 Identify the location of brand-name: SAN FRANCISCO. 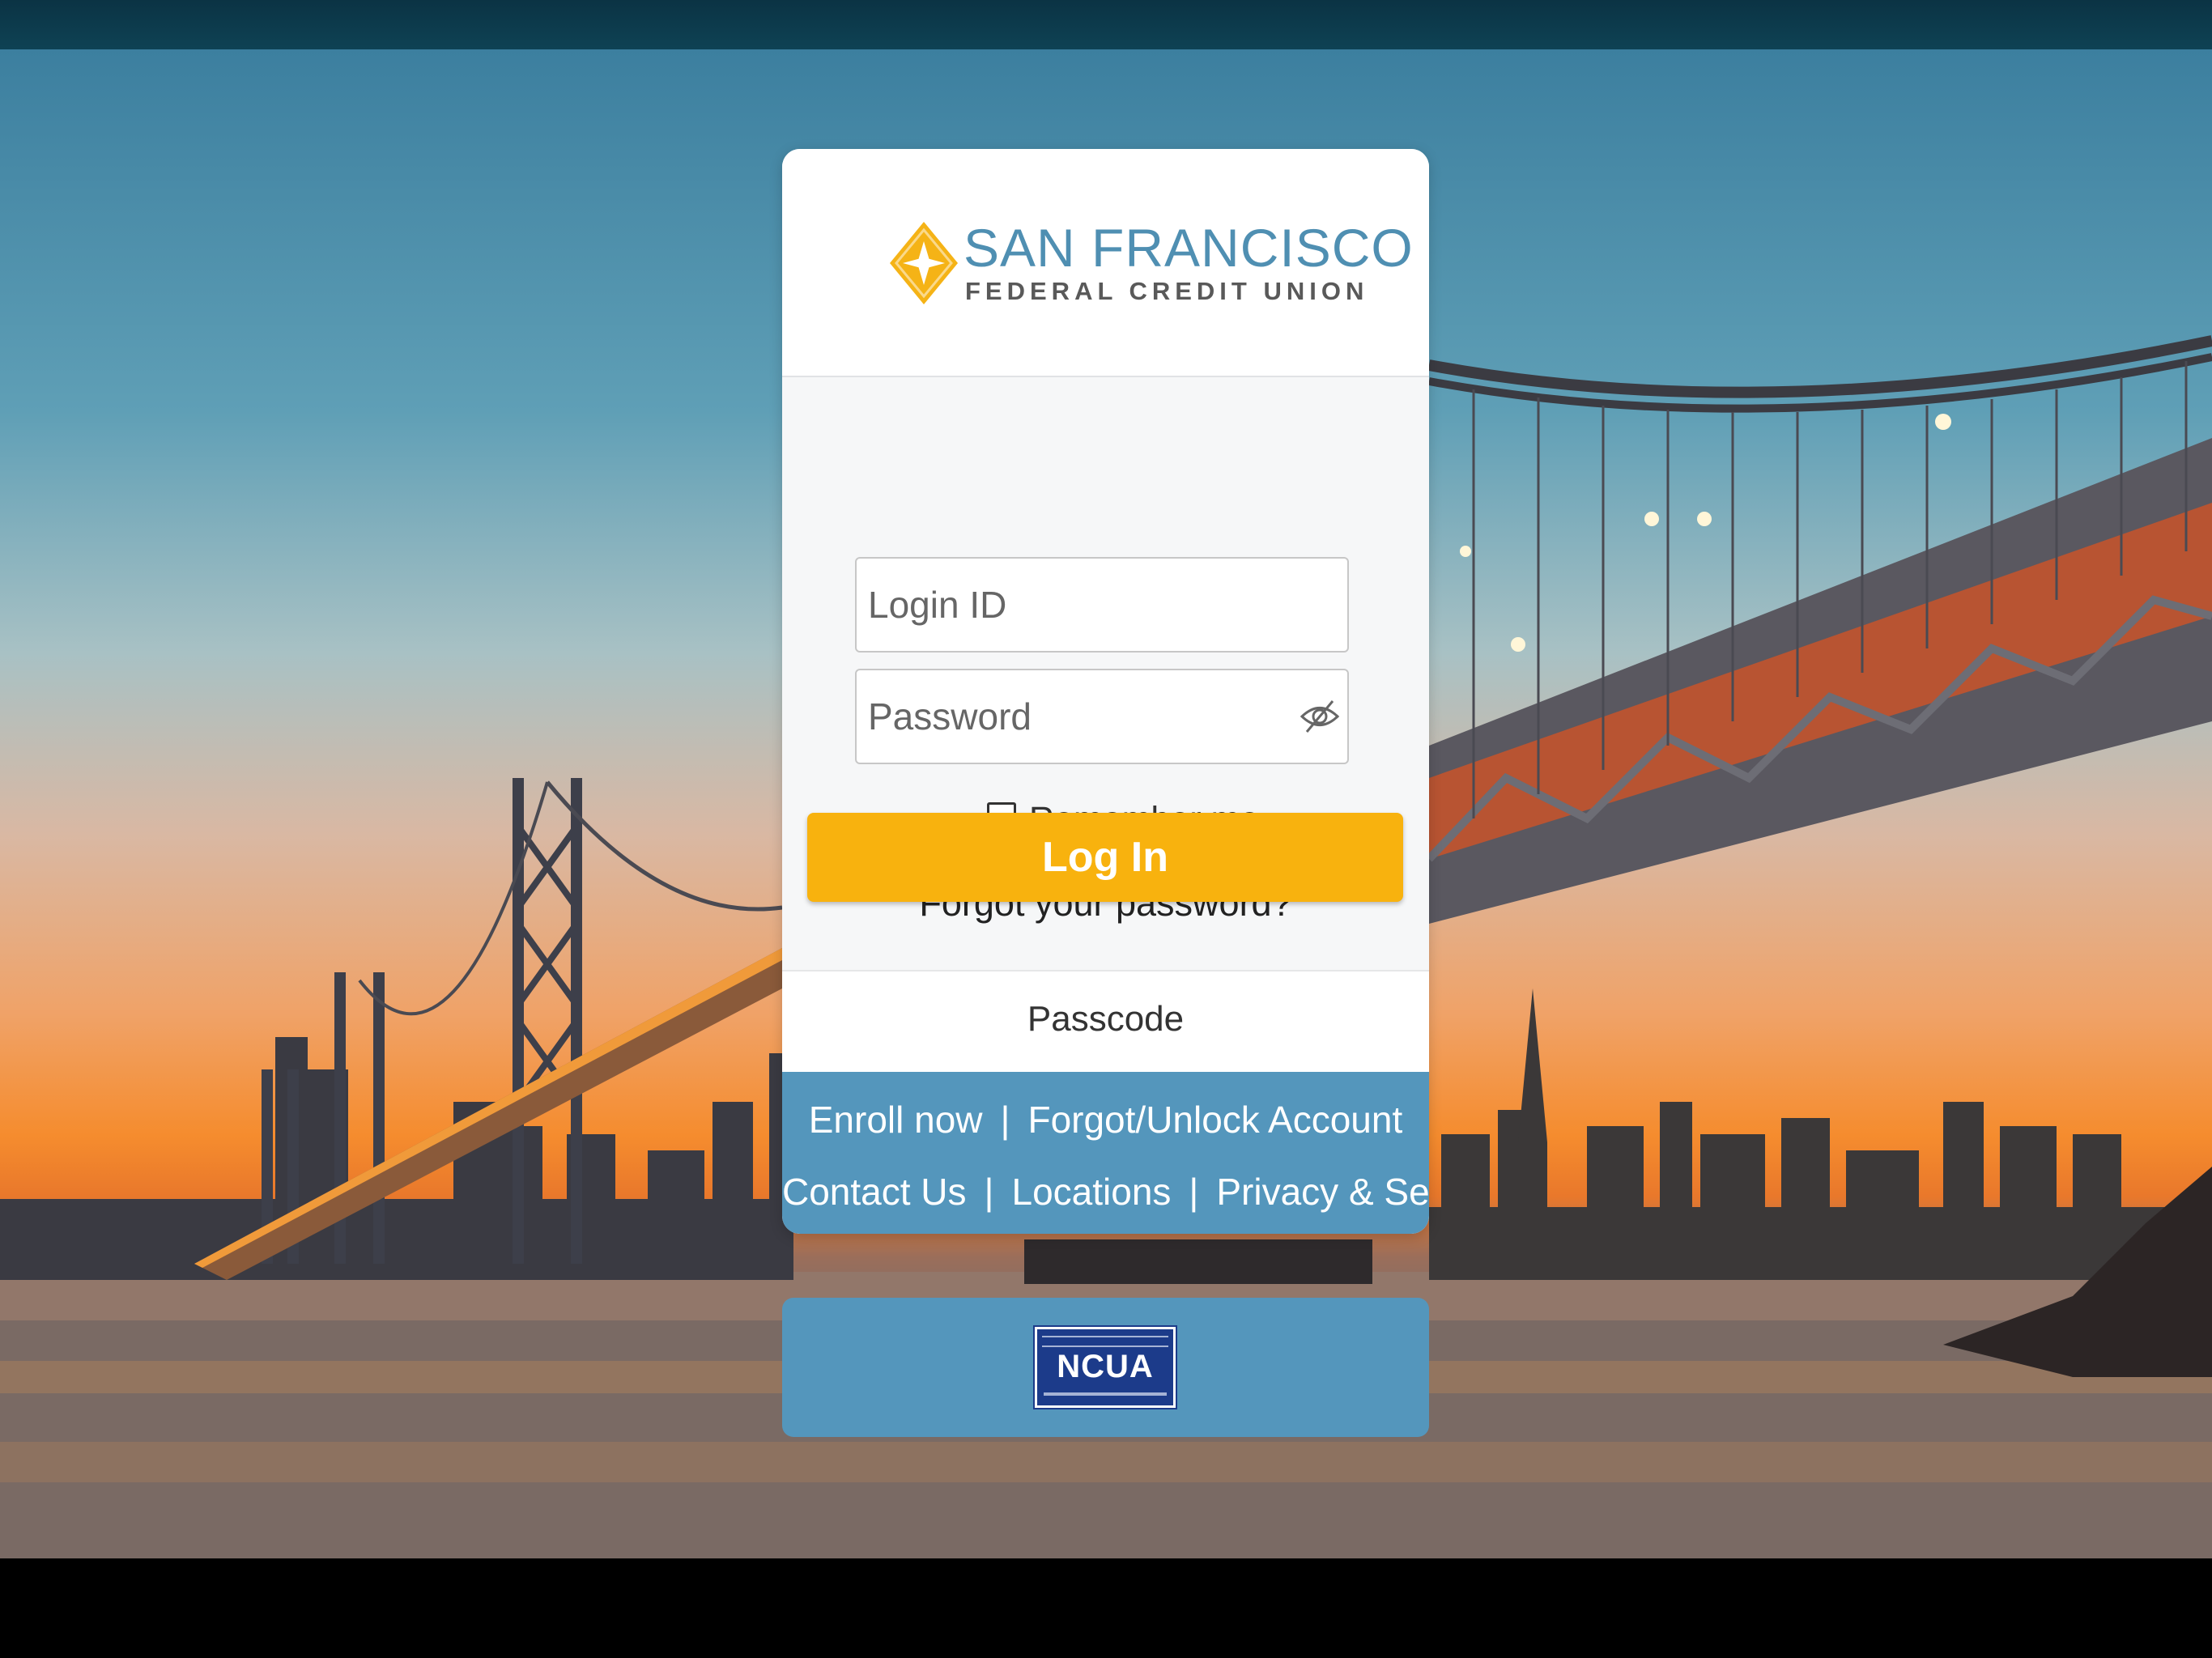
(1188, 248).